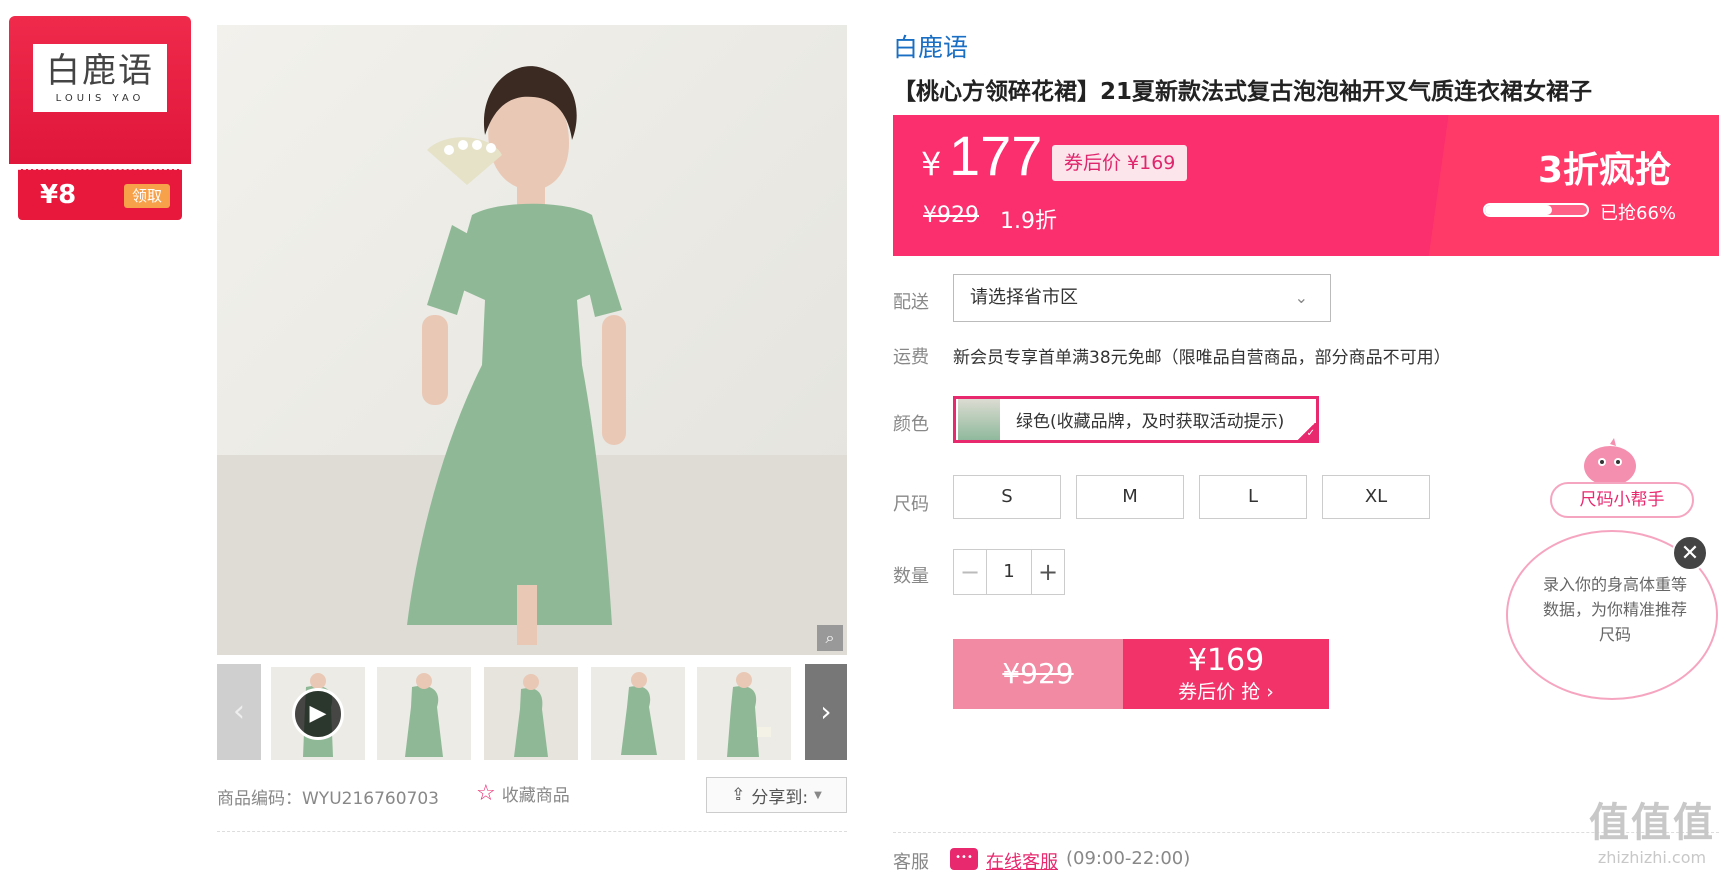 The image size is (1729, 877). I want to click on color-option-label: 绿色(收藏品牌，及时获取活动提示), so click(1150, 422).